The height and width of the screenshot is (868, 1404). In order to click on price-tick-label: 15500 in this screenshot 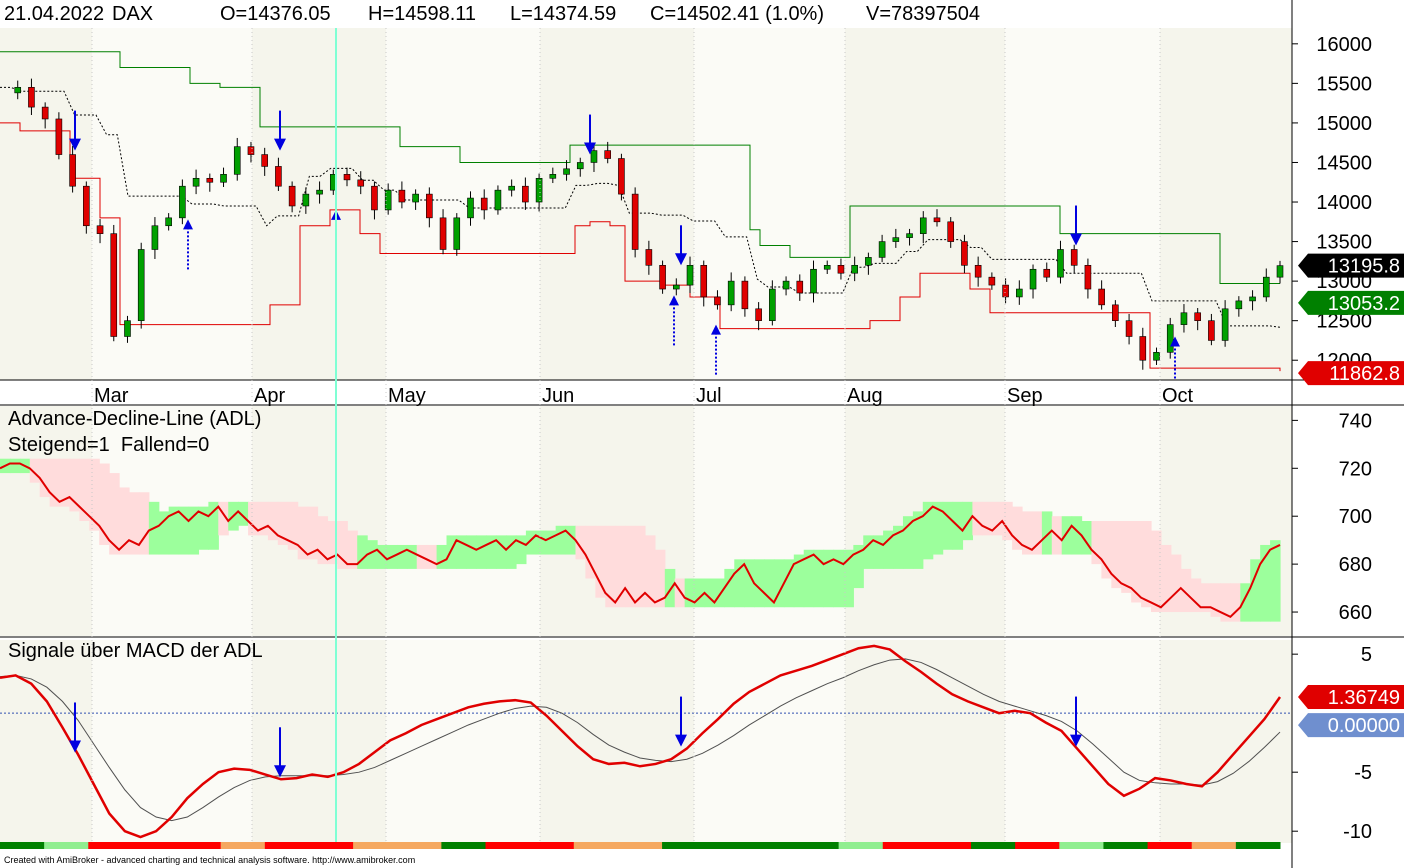, I will do `click(1344, 84)`.